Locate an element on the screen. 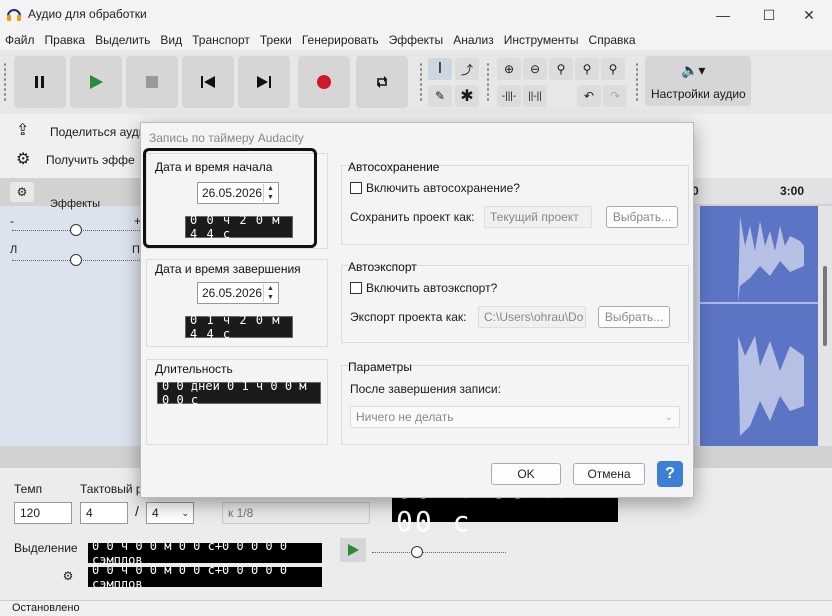  zoom-out-button: ⊖ is located at coordinates (535, 69).